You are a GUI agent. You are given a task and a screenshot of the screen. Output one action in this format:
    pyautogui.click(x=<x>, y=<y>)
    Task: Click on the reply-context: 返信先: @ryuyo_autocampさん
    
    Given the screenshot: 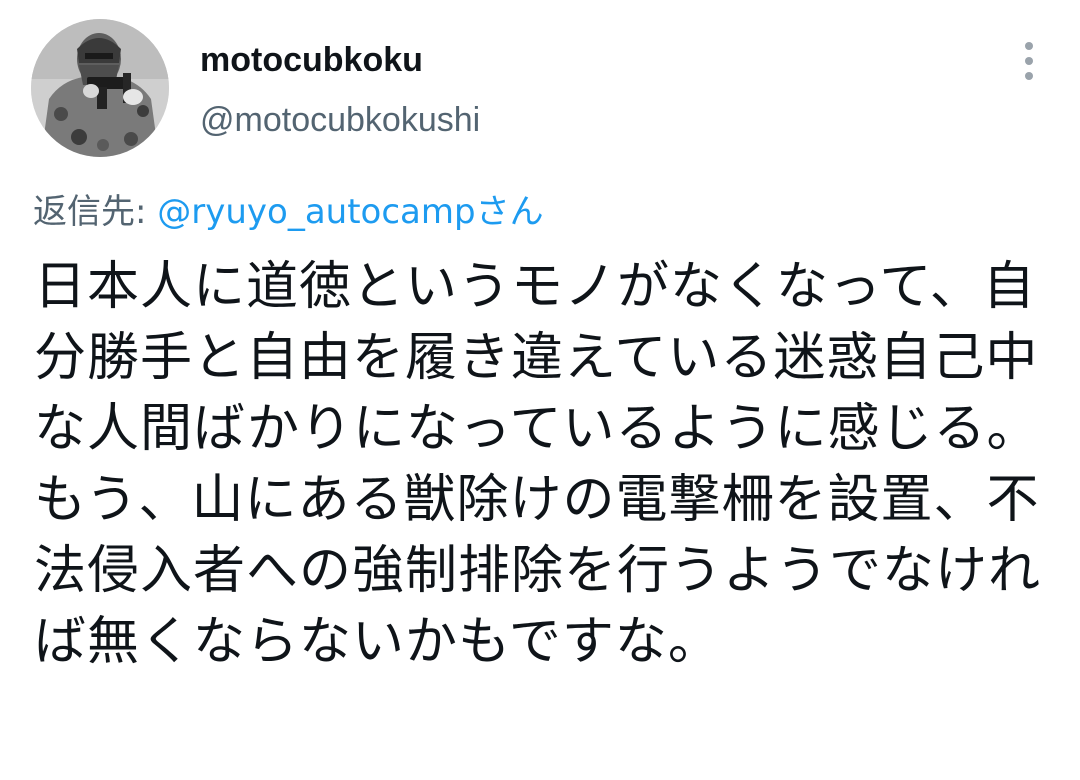 What is the action you would take?
    pyautogui.click(x=288, y=212)
    